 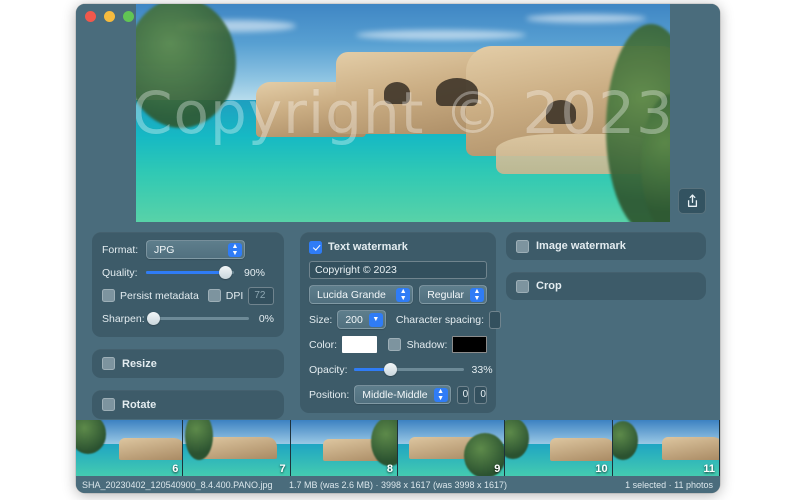 What do you see at coordinates (354, 319) in the screenshot?
I see `size-value: 200` at bounding box center [354, 319].